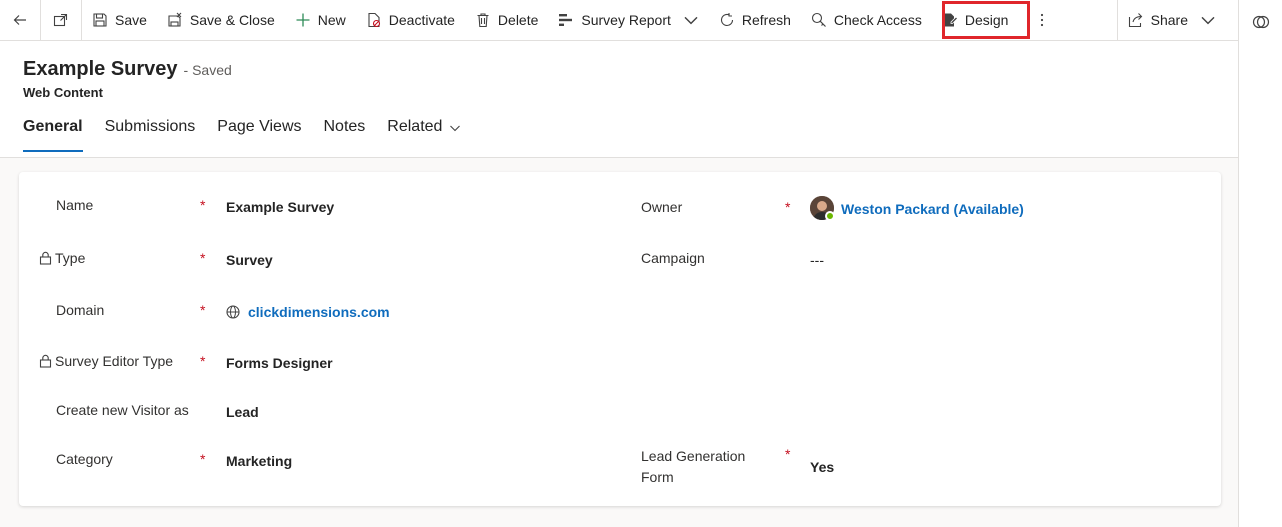 The width and height of the screenshot is (1282, 527). Describe the element at coordinates (80, 310) in the screenshot. I see `domain-label: Domain` at that location.